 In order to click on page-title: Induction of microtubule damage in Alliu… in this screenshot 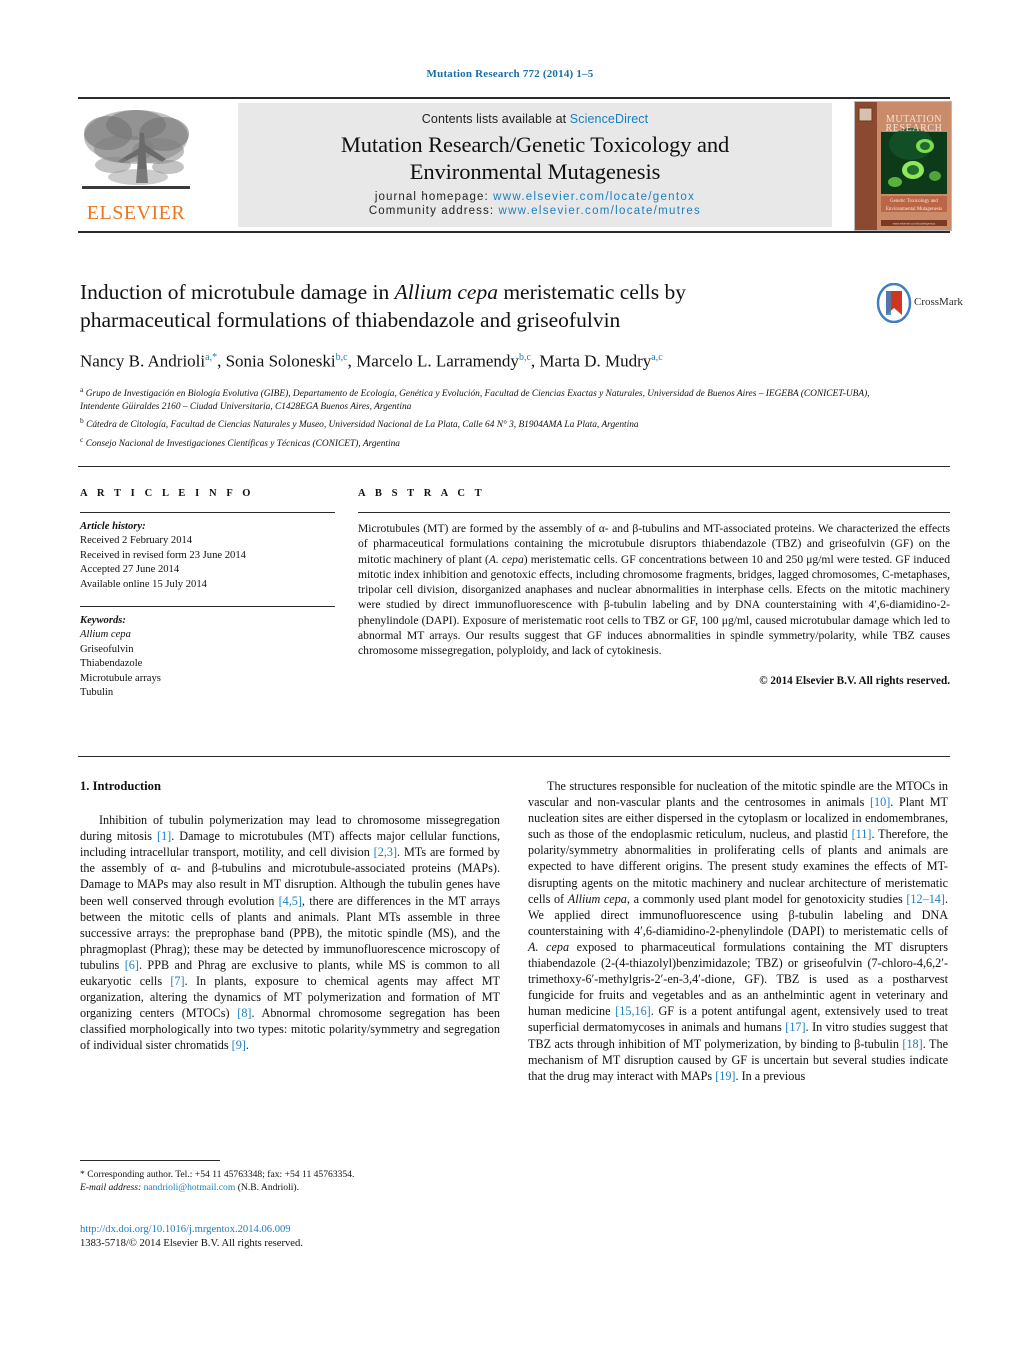, I will do `click(475, 306)`.